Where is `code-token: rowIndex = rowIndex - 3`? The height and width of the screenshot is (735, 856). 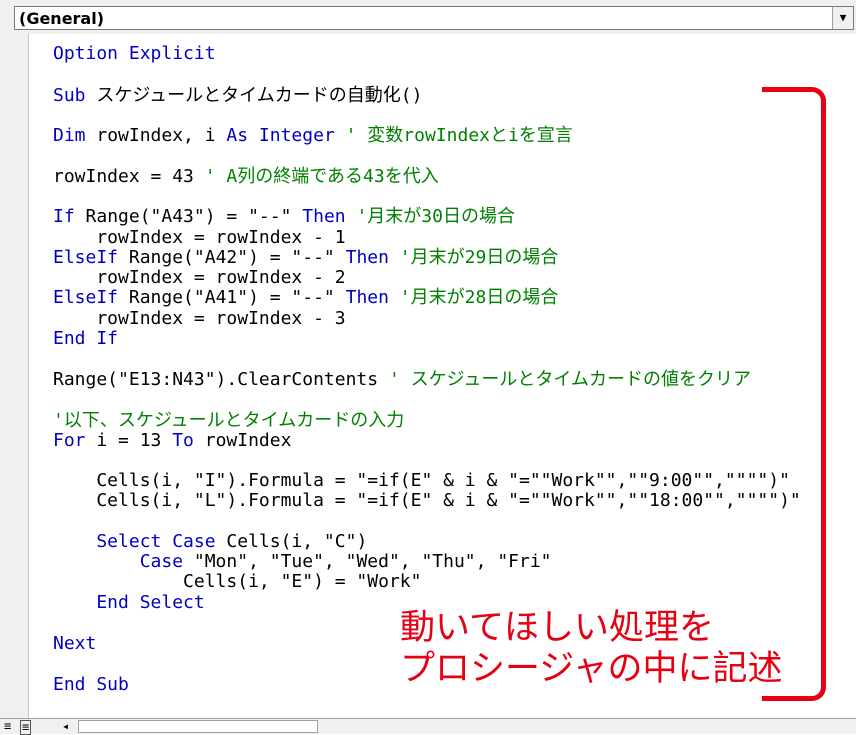 code-token: rowIndex = rowIndex - 3 is located at coordinates (199, 318).